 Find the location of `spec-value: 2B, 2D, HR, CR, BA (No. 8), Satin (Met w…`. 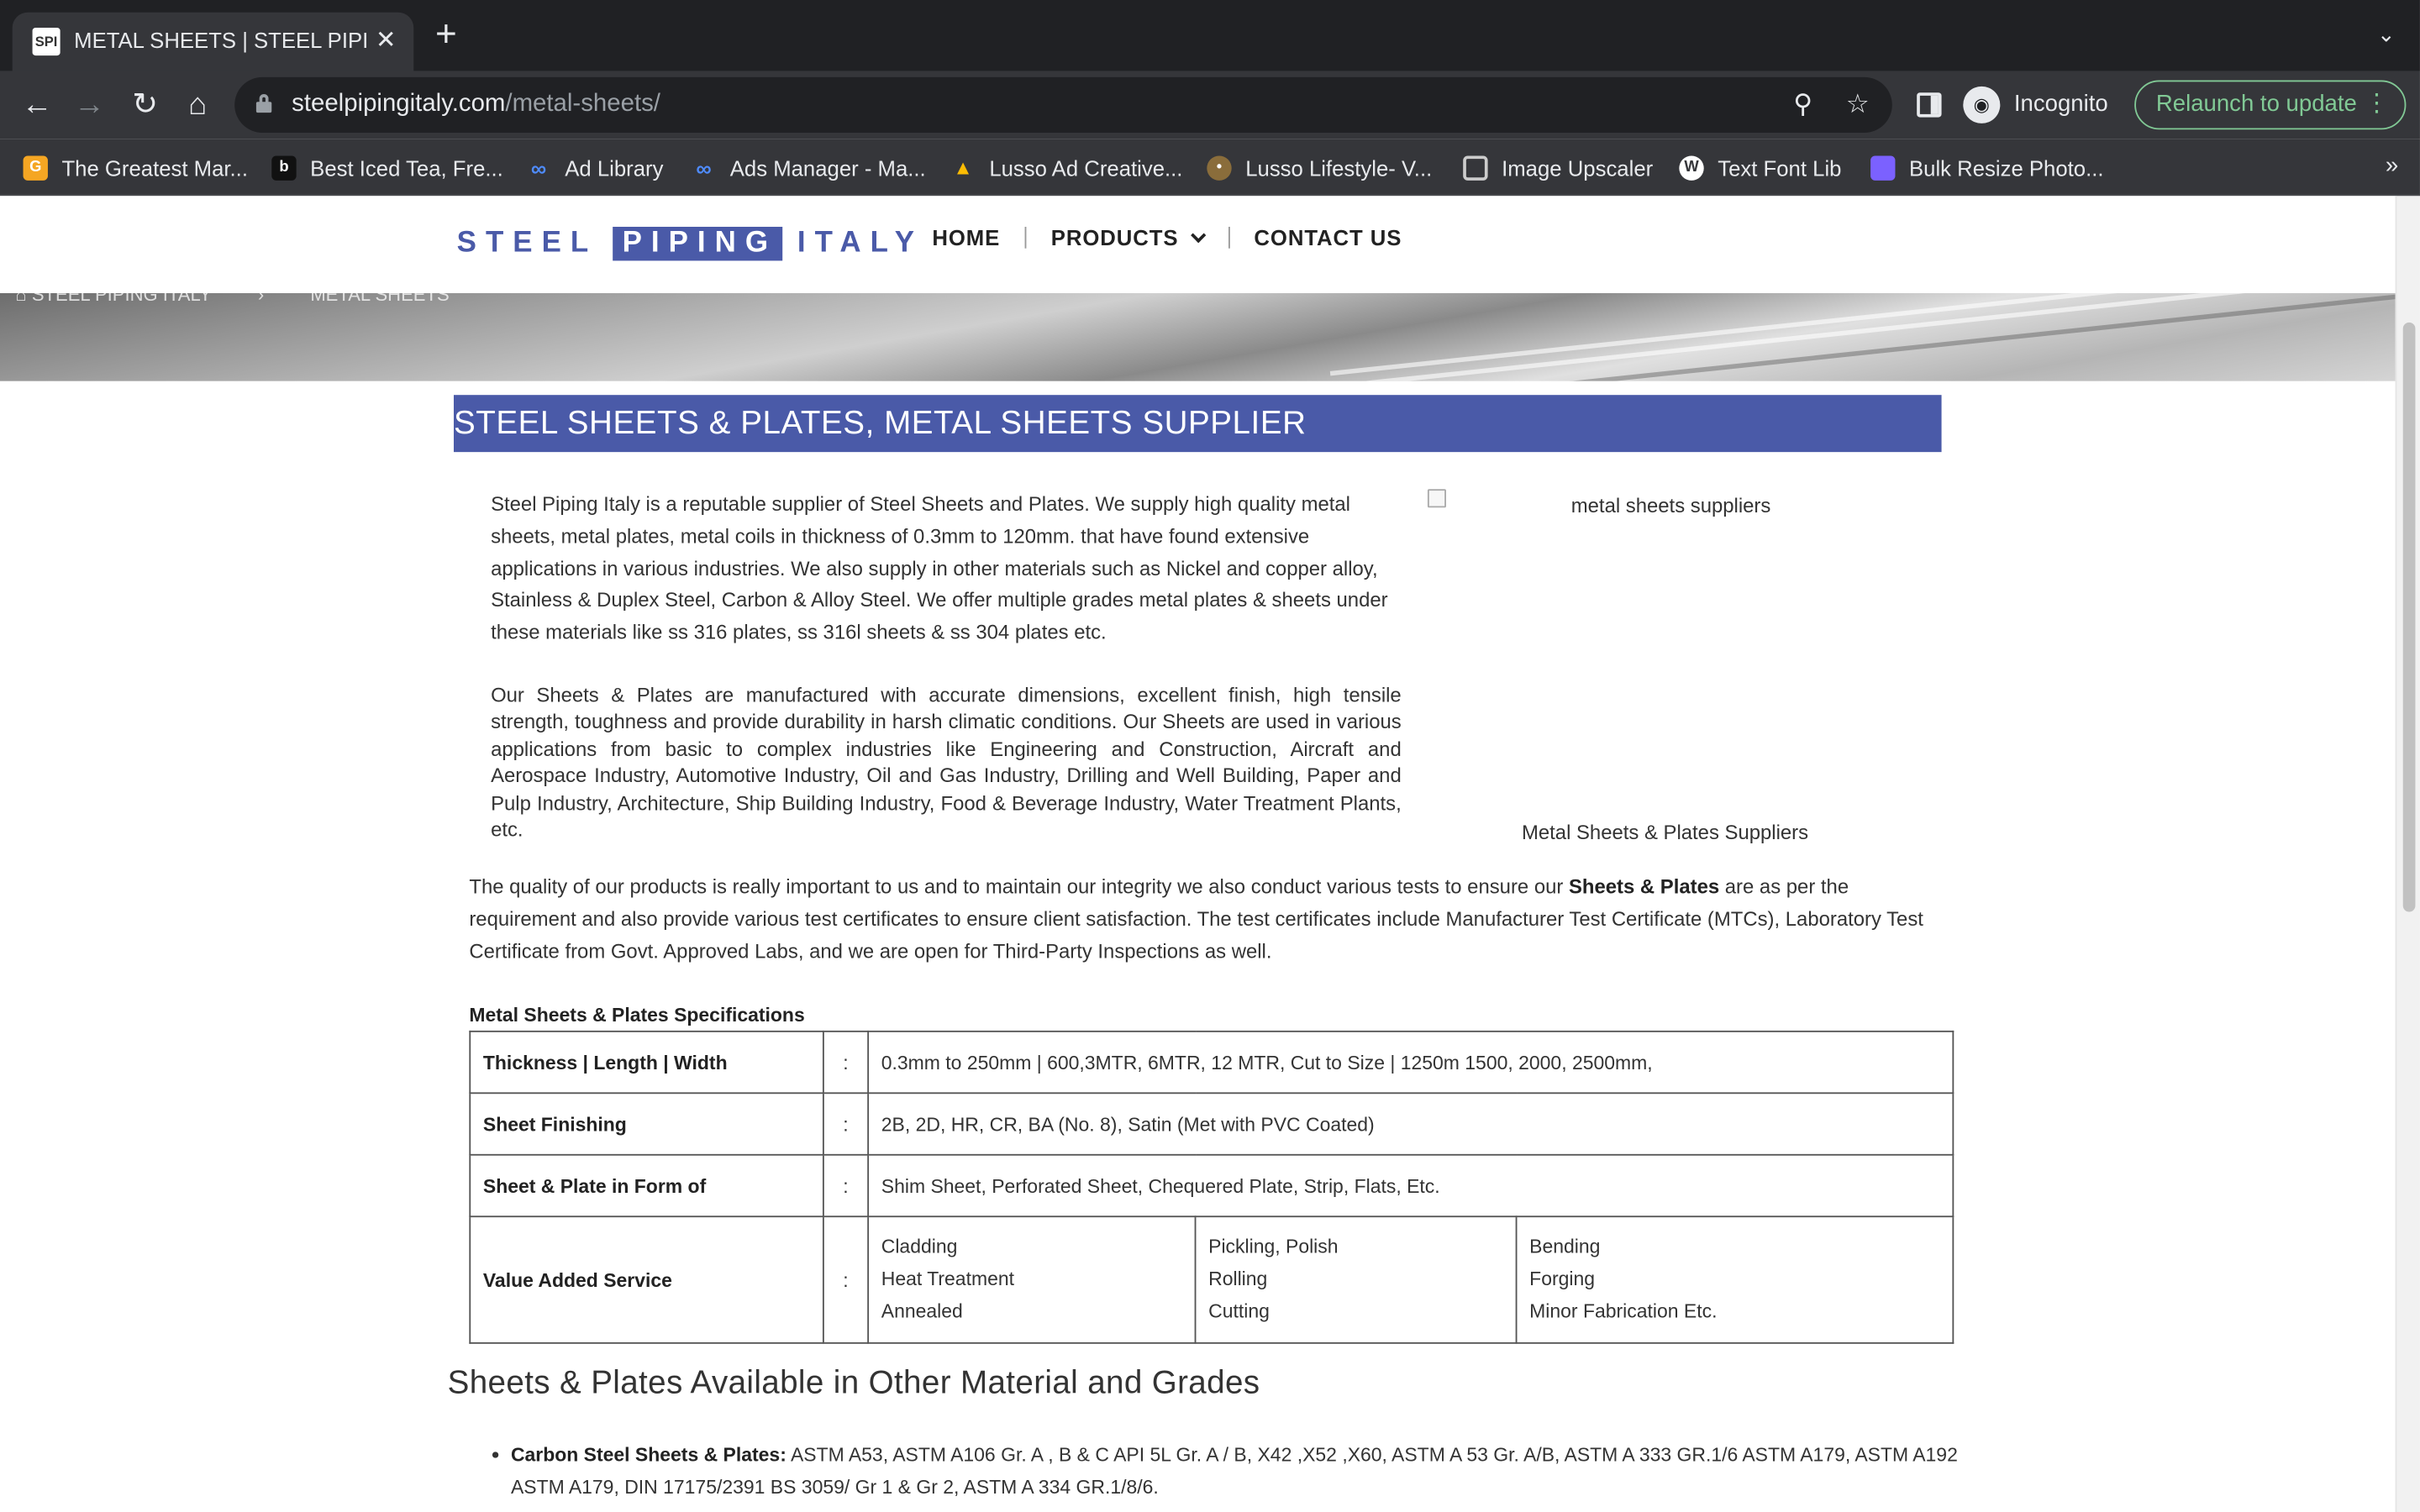

spec-value: 2B, 2D, HR, CR, BA (No. 8), Satin (Met w… is located at coordinates (1410, 1124).